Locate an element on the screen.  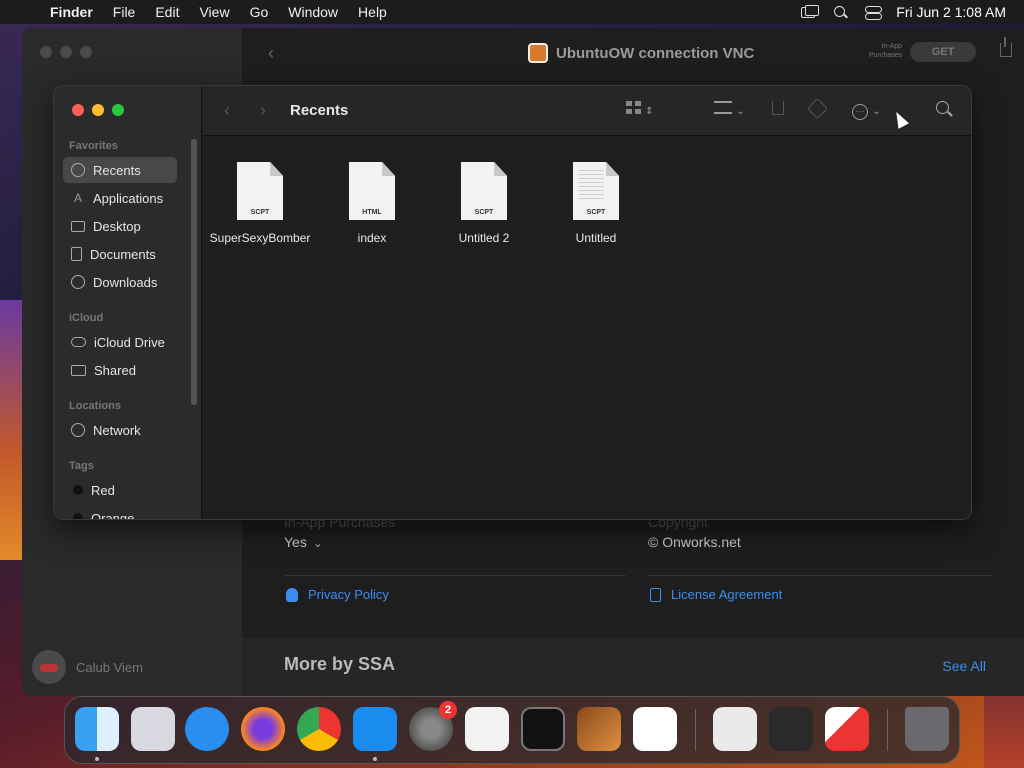
launchpad-dock-icon is located at coordinates (153, 729).